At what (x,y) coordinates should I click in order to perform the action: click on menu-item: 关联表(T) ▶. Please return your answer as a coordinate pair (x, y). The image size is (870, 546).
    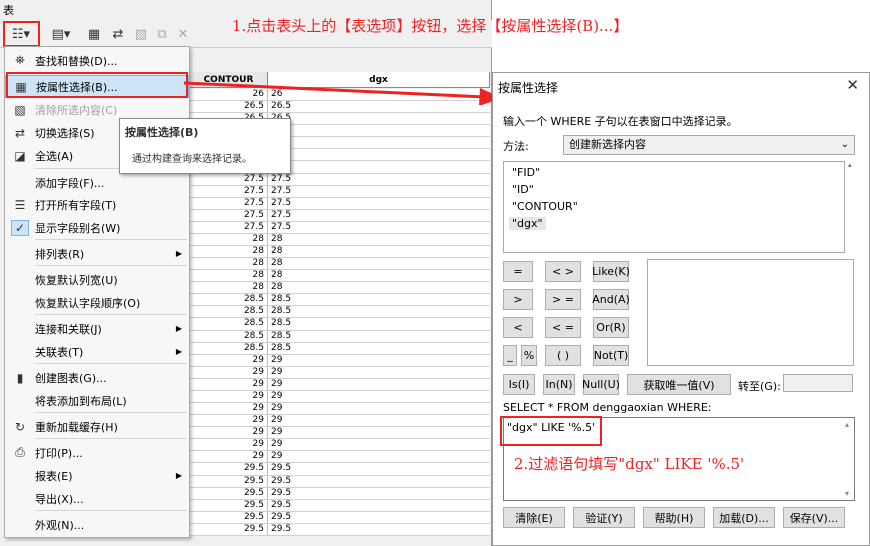
    Looking at the image, I should click on (97, 351).